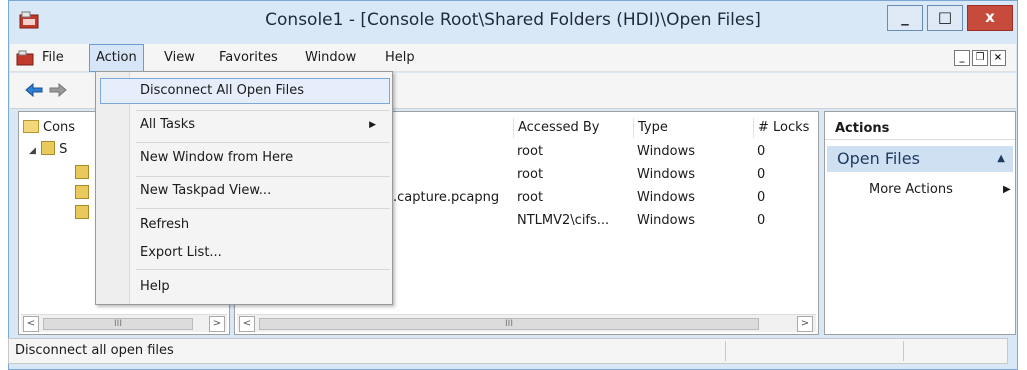  I want to click on column-header-type: Type, so click(693, 128).